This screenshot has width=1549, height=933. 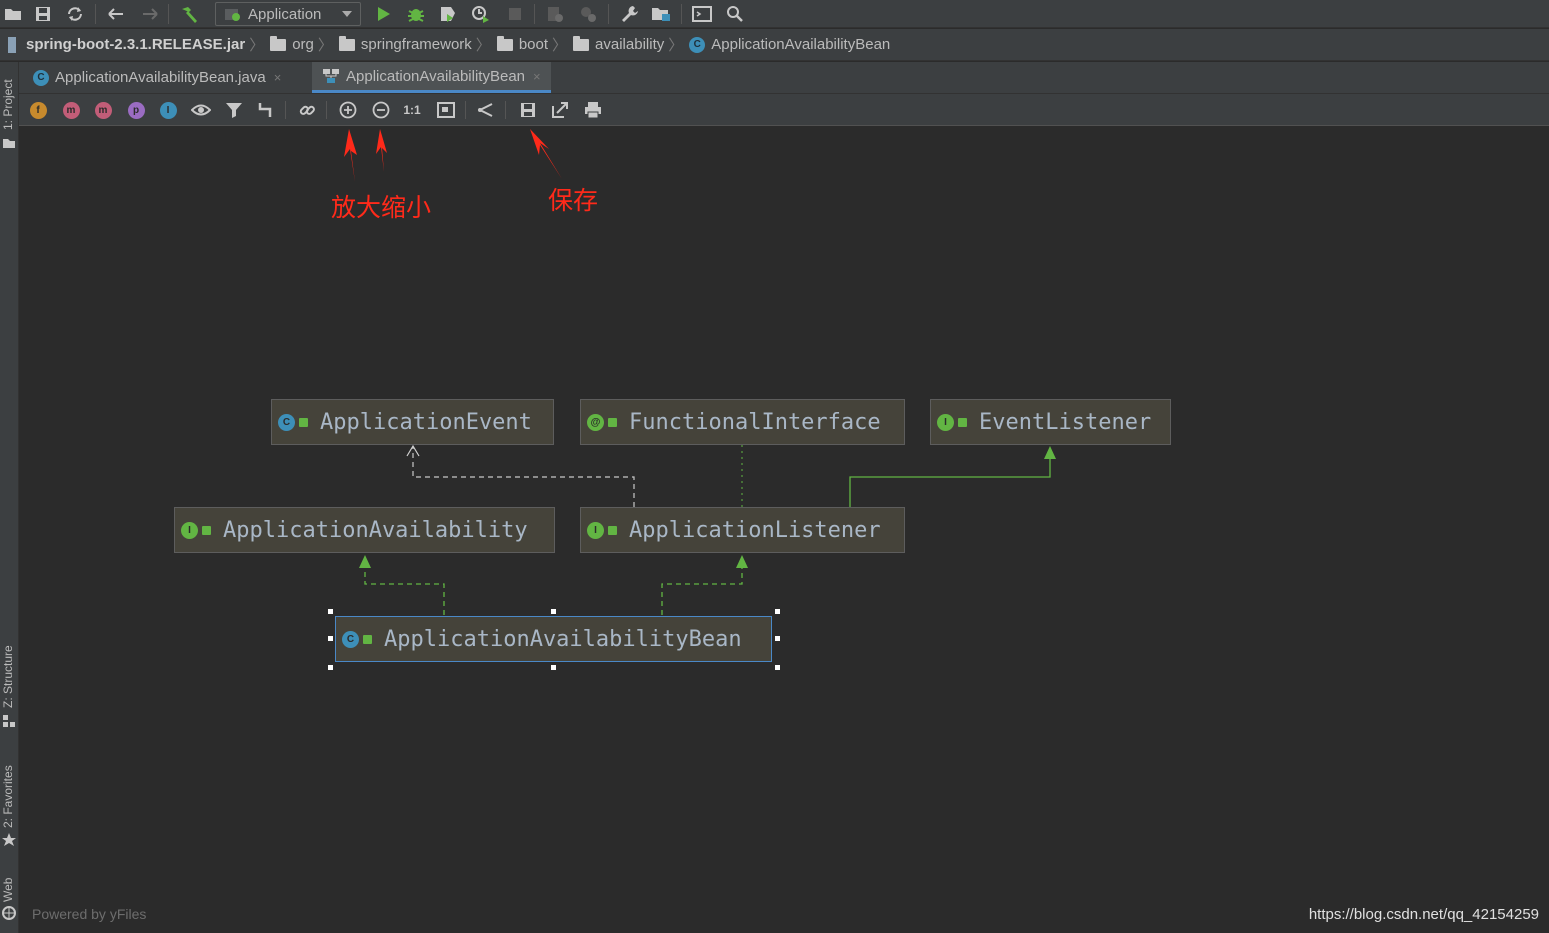 I want to click on uml-diagram-icon, so click(x=331, y=76).